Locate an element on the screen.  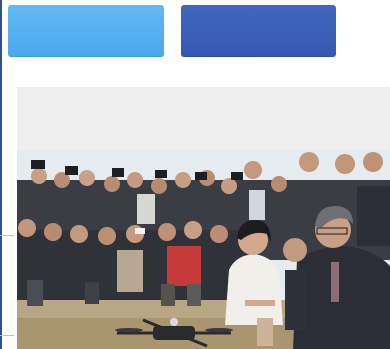
left-border-rule is located at coordinates (1, 174).